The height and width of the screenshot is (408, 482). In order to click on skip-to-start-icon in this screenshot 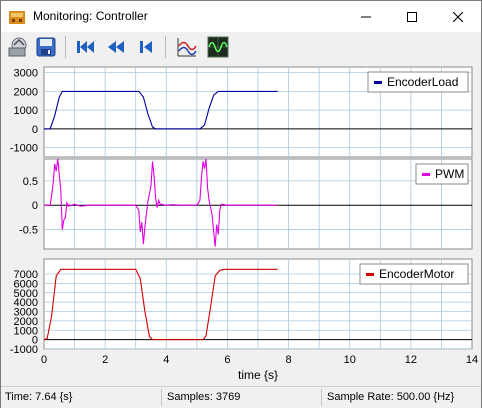, I will do `click(85, 47)`.